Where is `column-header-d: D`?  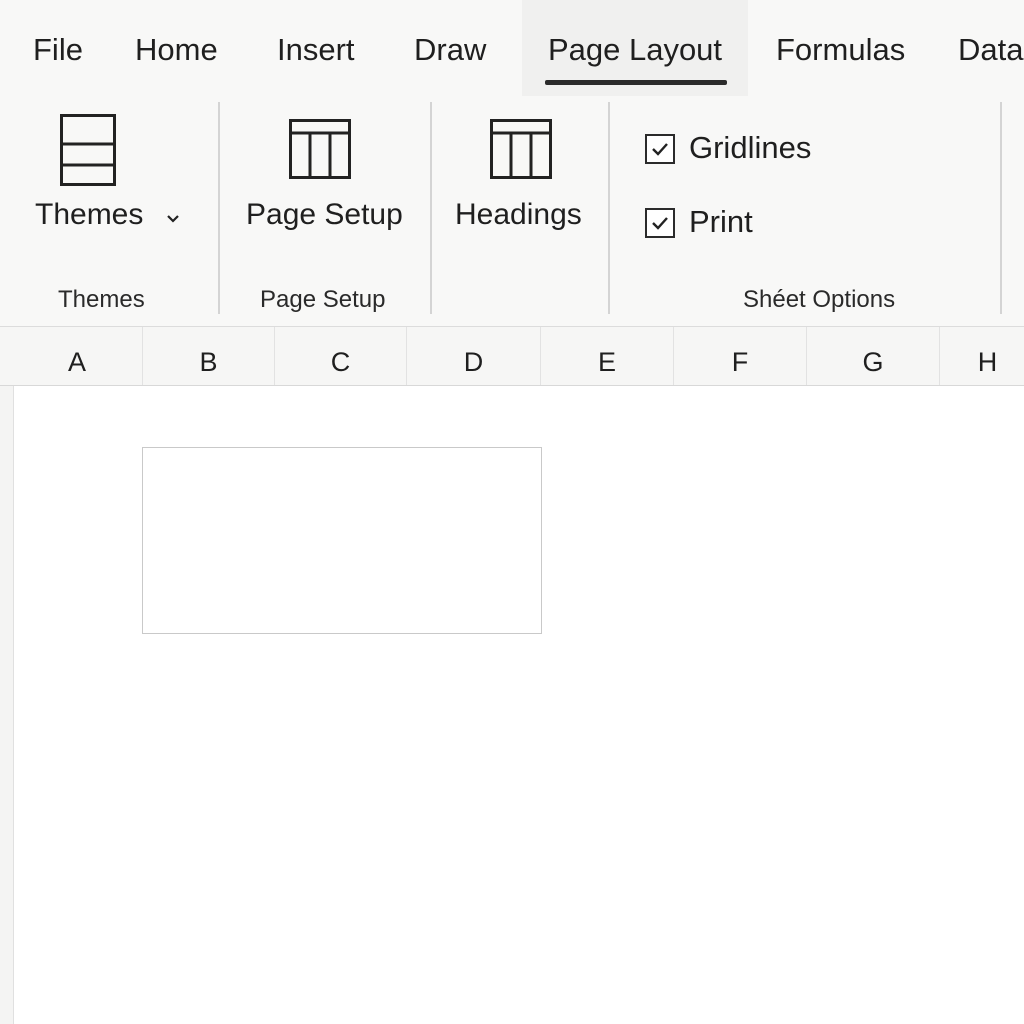 column-header-d: D is located at coordinates (474, 356).